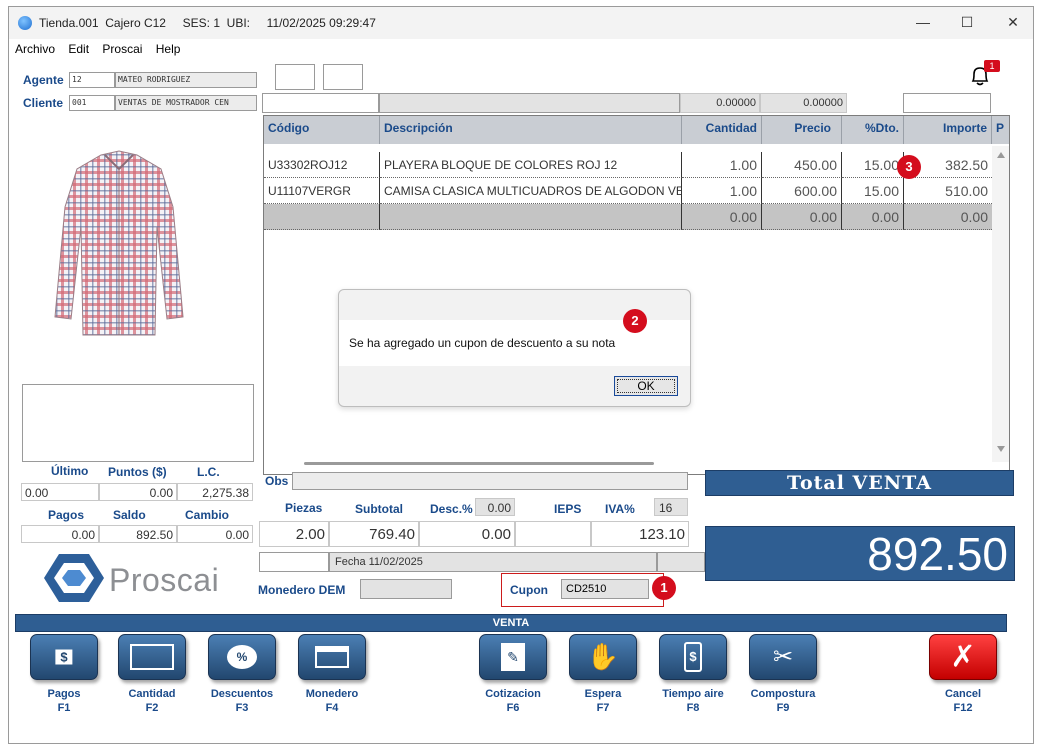 This screenshot has width=1041, height=753. I want to click on scroll-down-icon, so click(1001, 449).